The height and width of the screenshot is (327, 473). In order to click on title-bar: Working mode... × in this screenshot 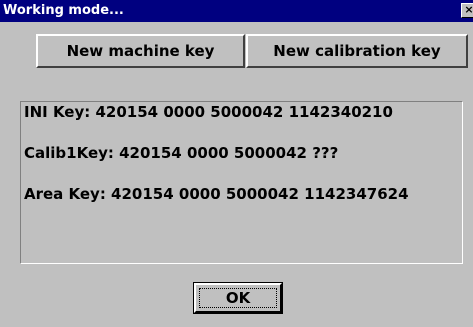, I will do `click(236, 11)`.